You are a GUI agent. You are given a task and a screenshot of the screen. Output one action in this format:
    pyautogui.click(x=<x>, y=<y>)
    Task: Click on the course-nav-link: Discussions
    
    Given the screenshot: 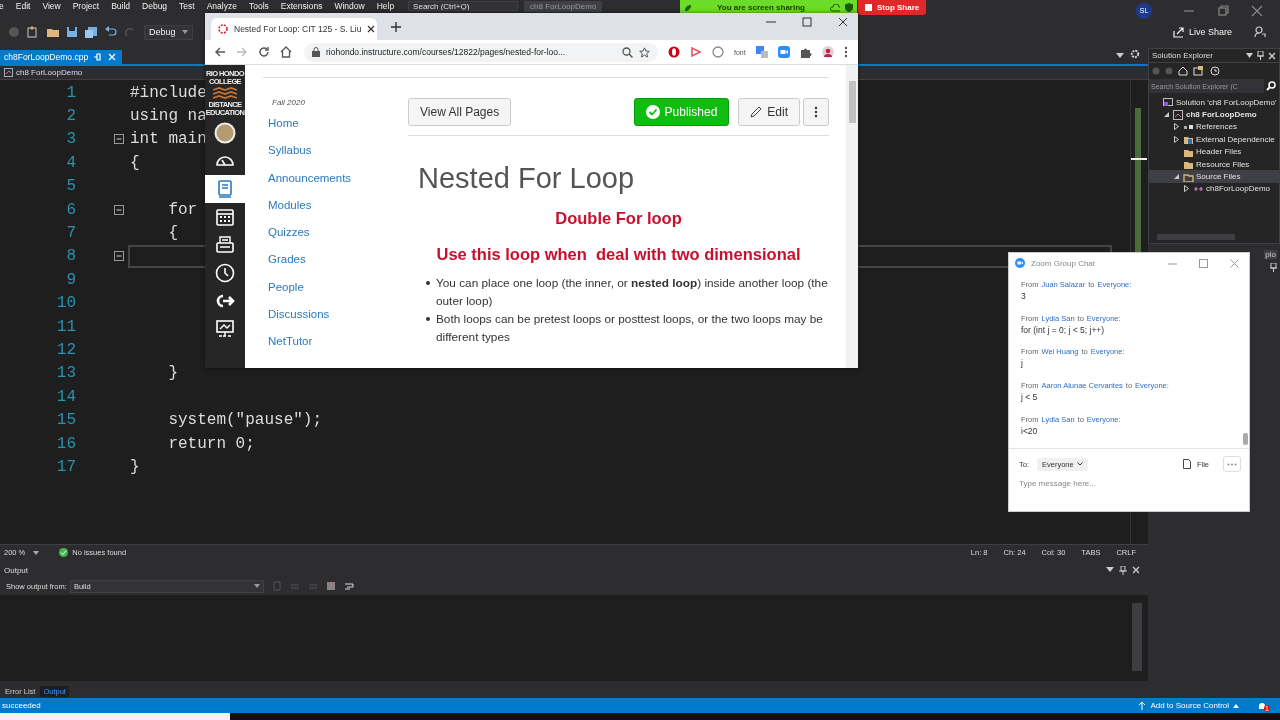 What is the action you would take?
    pyautogui.click(x=299, y=321)
    